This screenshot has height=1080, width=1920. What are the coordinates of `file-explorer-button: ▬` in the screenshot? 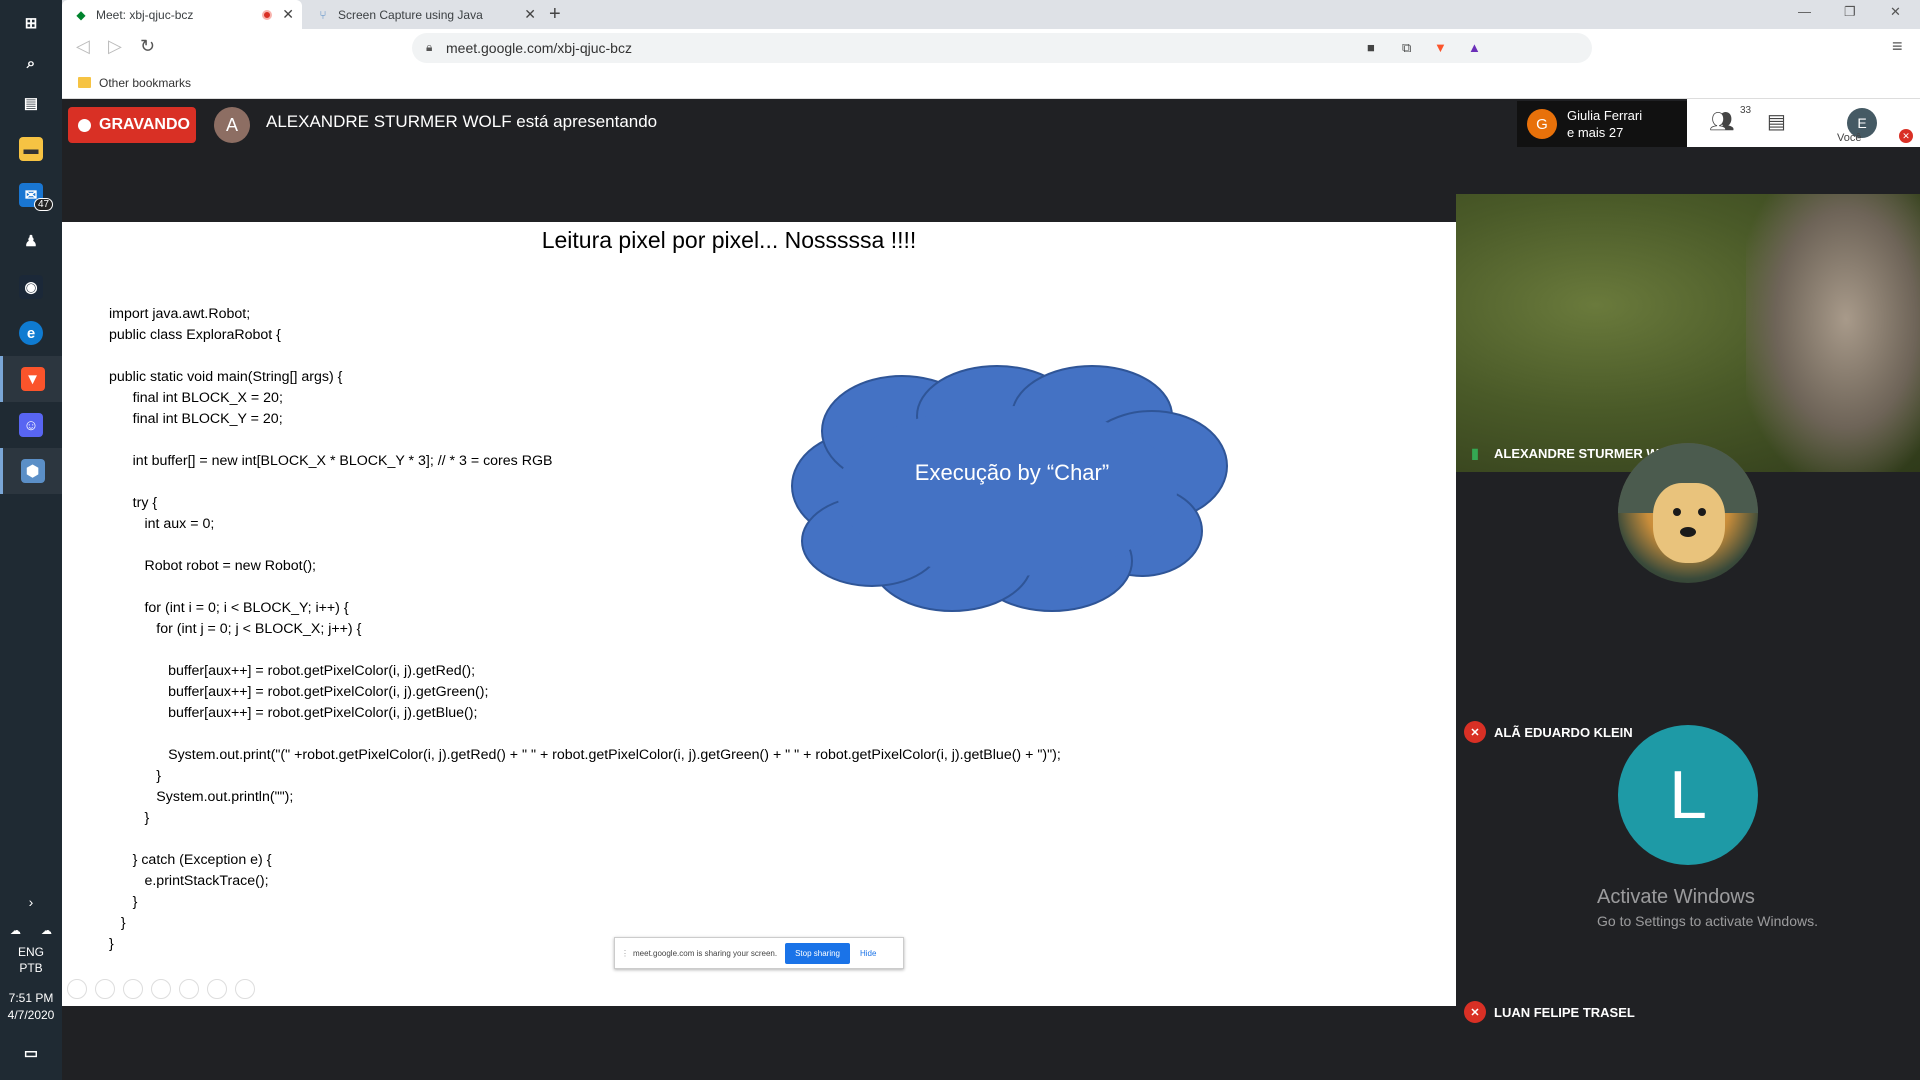 It's located at (31, 149).